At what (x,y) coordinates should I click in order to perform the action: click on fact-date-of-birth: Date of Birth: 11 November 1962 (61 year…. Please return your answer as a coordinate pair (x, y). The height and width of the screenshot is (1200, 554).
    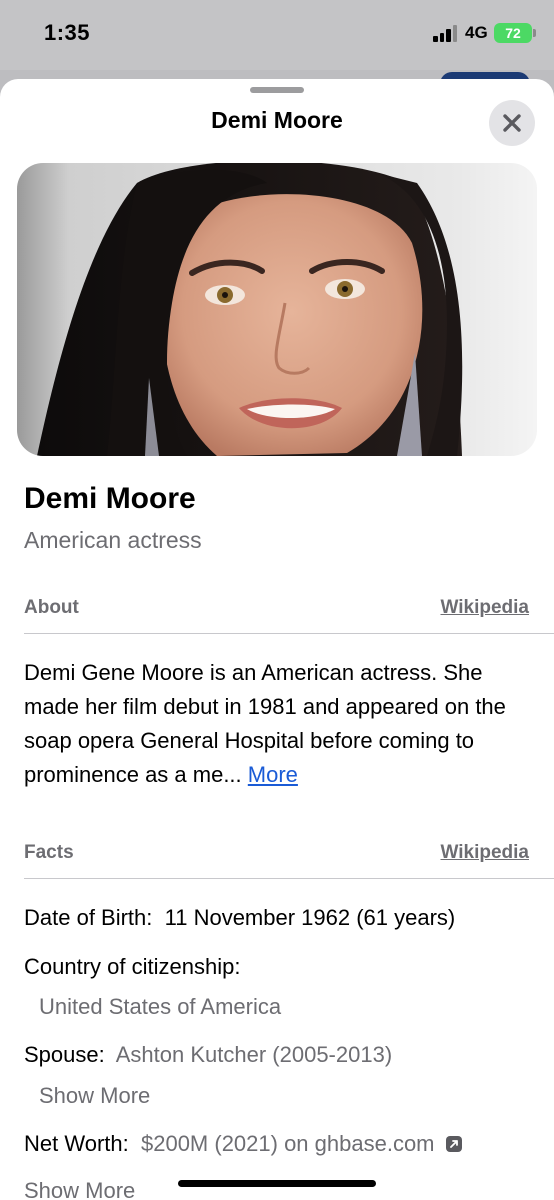
    Looking at the image, I should click on (239, 918).